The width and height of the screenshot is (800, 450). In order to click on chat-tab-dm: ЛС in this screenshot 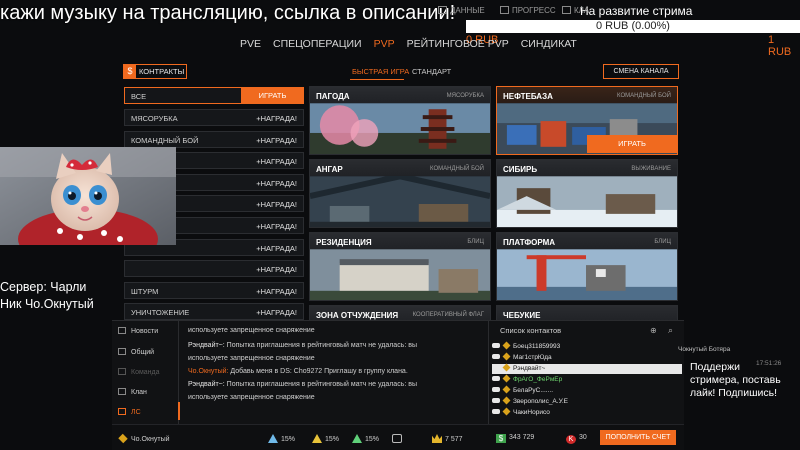, I will do `click(129, 412)`.